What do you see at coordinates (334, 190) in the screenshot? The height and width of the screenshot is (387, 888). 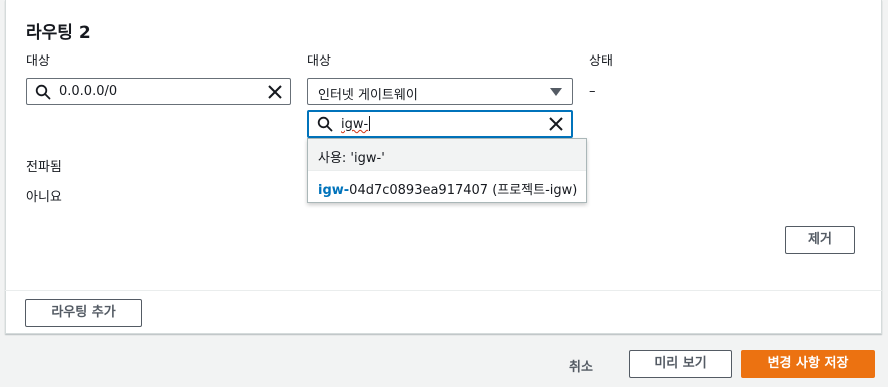 I see `igw-option-match: igw-` at bounding box center [334, 190].